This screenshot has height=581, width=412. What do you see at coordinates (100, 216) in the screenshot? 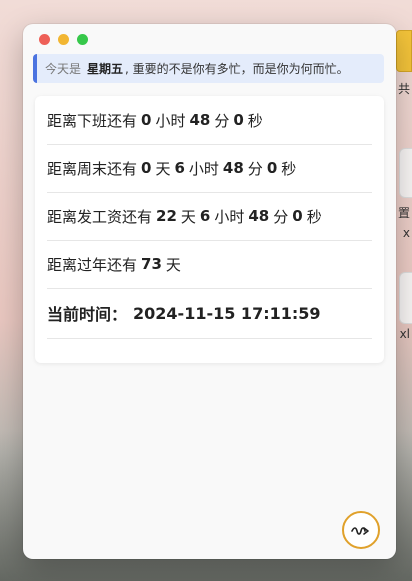
I see `countdown-label: 距离发工资还有` at bounding box center [100, 216].